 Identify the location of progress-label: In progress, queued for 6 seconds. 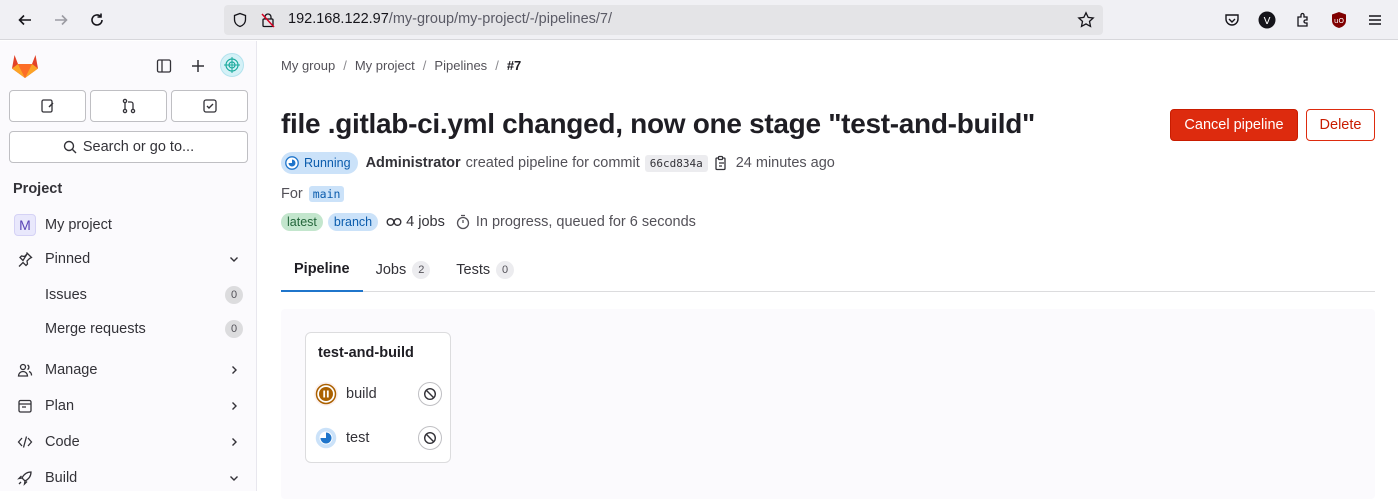
(585, 222).